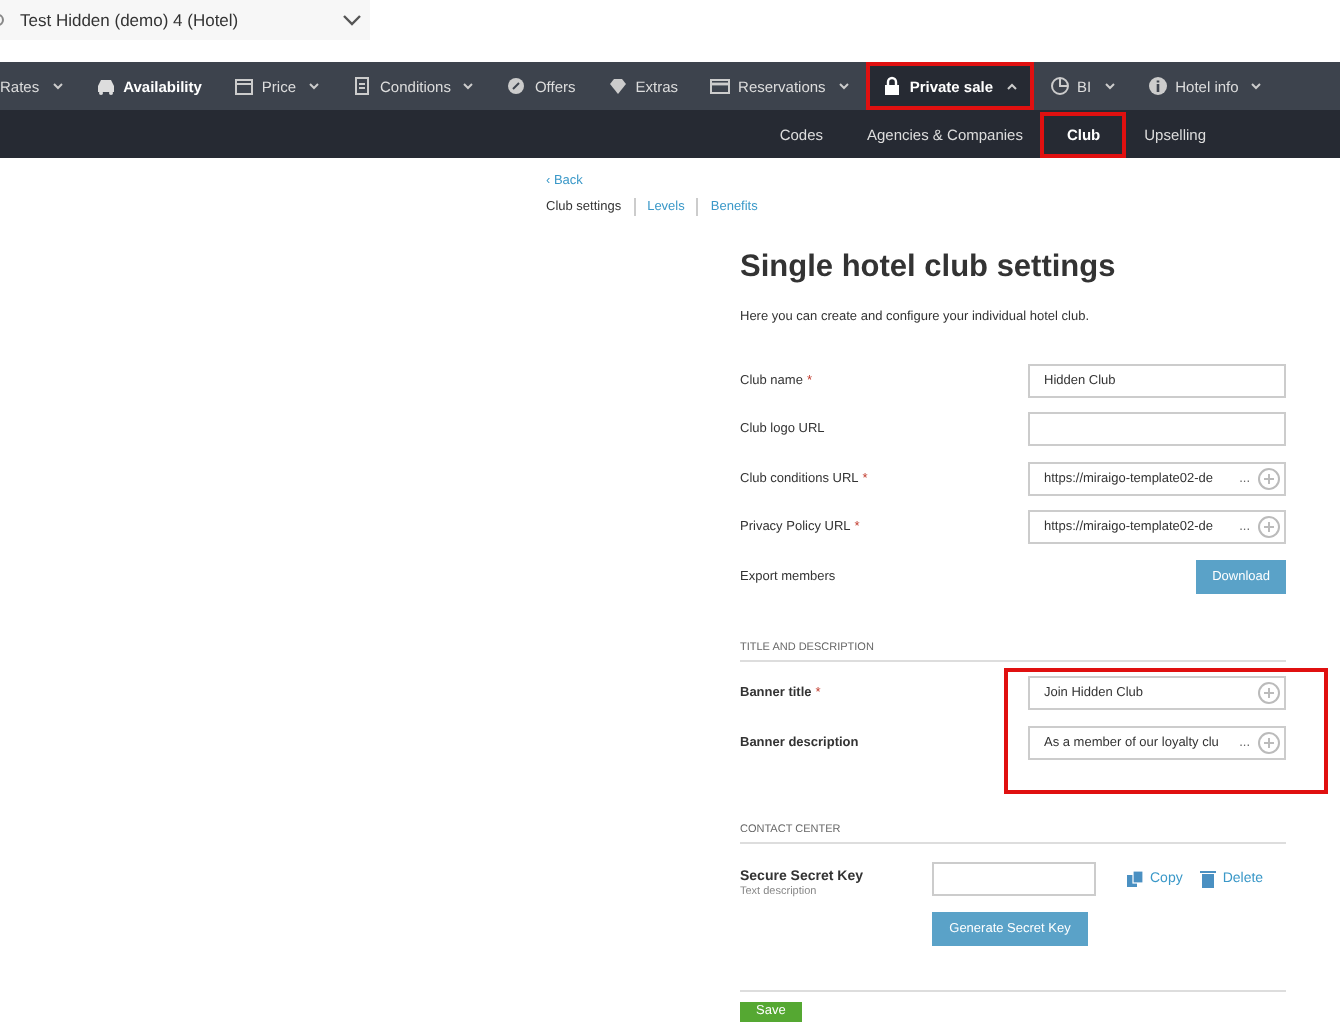  Describe the element at coordinates (185, 20) in the screenshot. I see `hotel-selector: Test Hidden (demo) 4 (Hotel)` at that location.